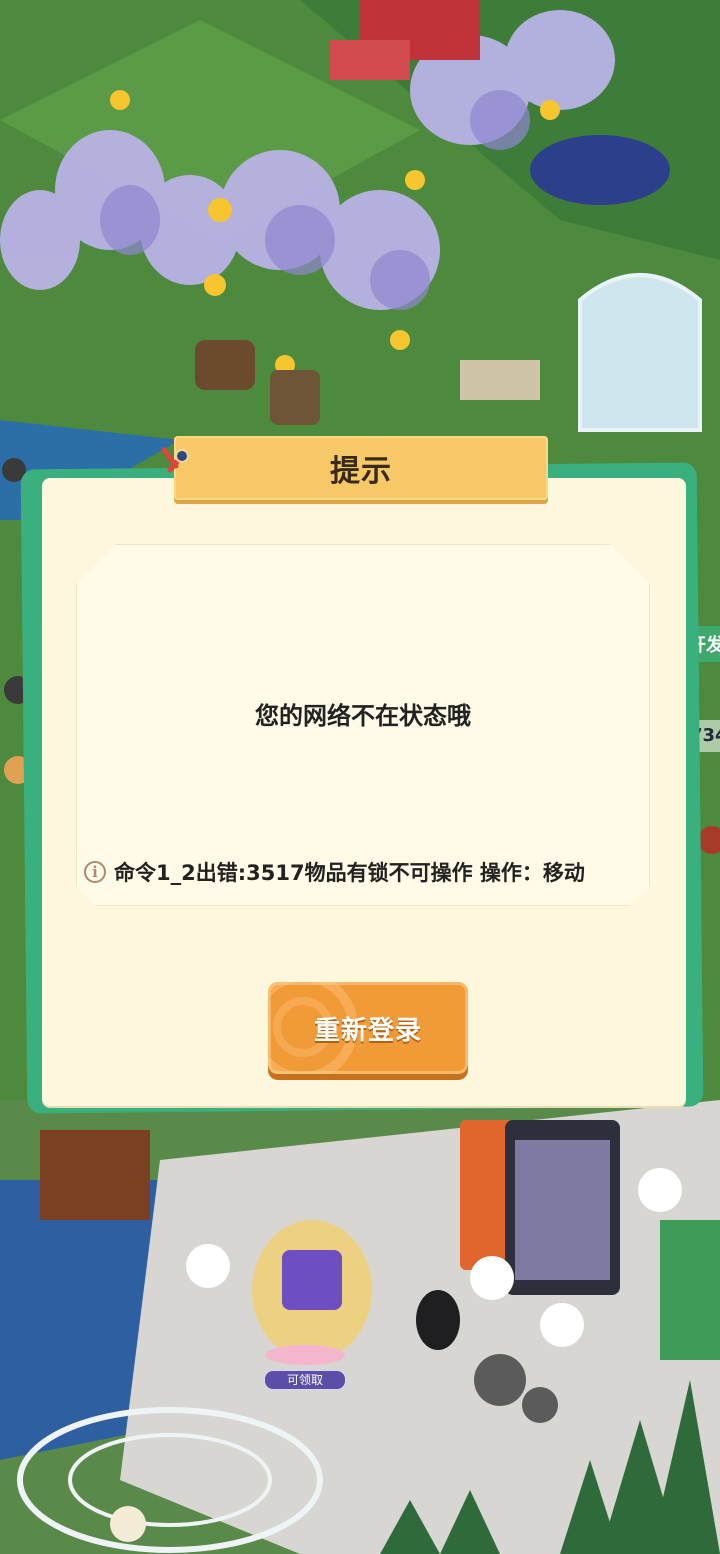 The width and height of the screenshot is (720, 1554). I want to click on network-error-message: 您的网络不在状态哦, so click(363, 716).